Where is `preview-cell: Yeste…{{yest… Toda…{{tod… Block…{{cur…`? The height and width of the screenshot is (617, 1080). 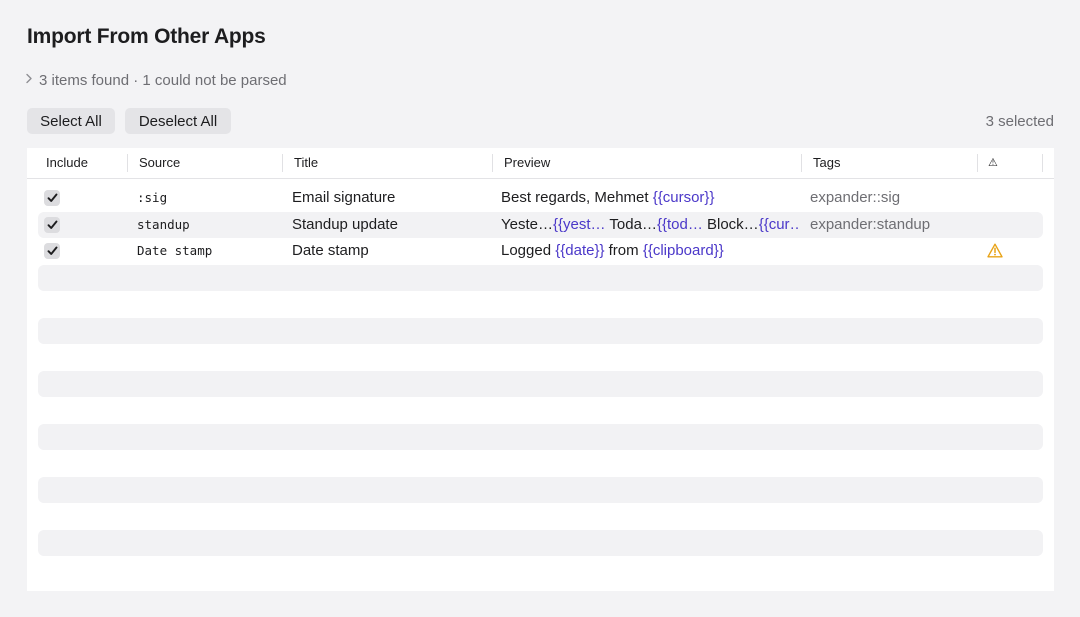
preview-cell: Yeste…{{yest… Toda…{{tod… Block…{{cur… is located at coordinates (649, 225).